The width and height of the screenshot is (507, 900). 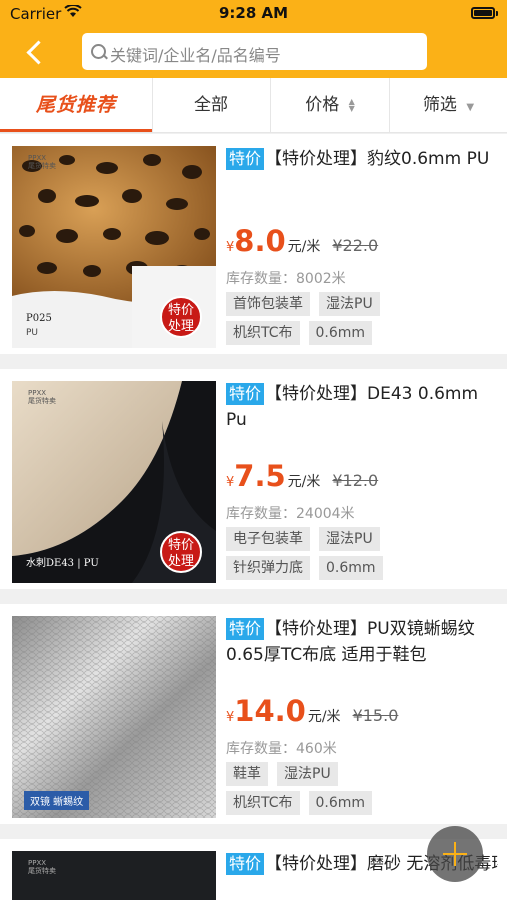 I want to click on battery-icon, so click(x=484, y=13).